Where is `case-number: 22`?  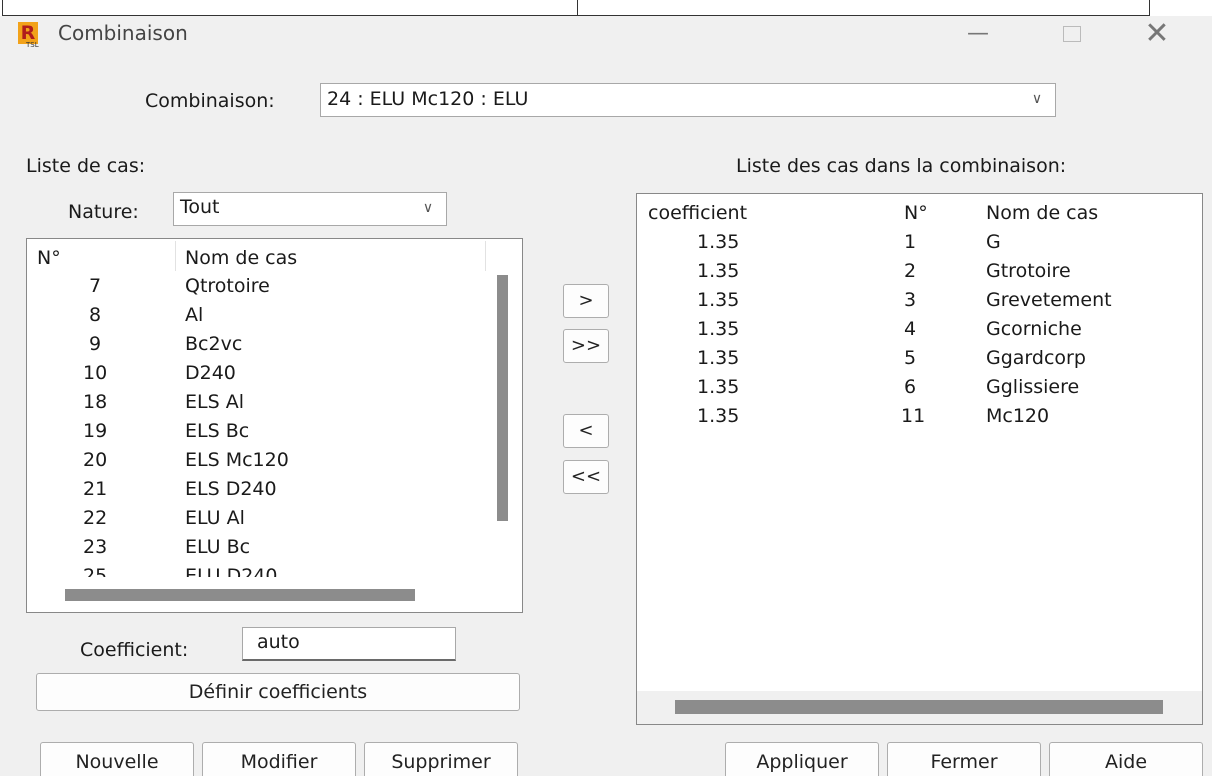
case-number: 22 is located at coordinates (95, 518).